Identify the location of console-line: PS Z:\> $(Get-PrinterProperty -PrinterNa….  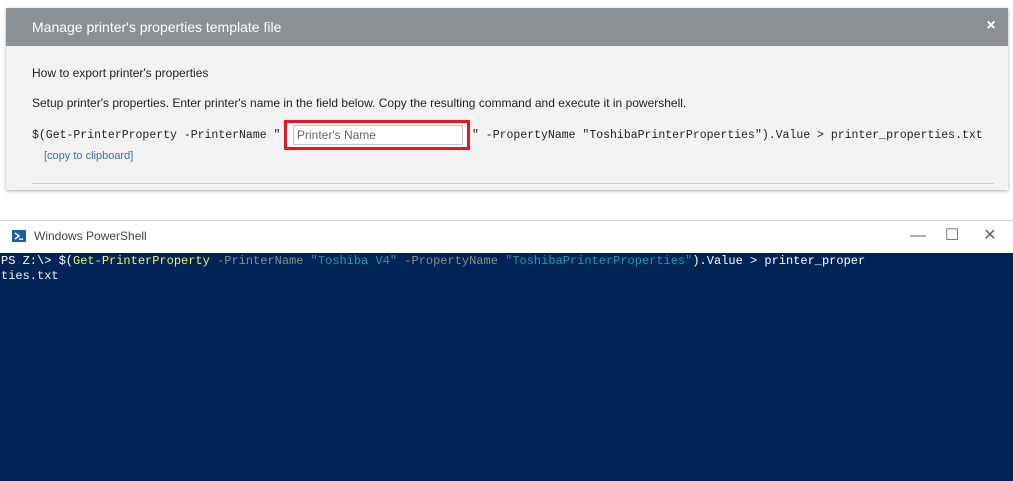
(433, 261).